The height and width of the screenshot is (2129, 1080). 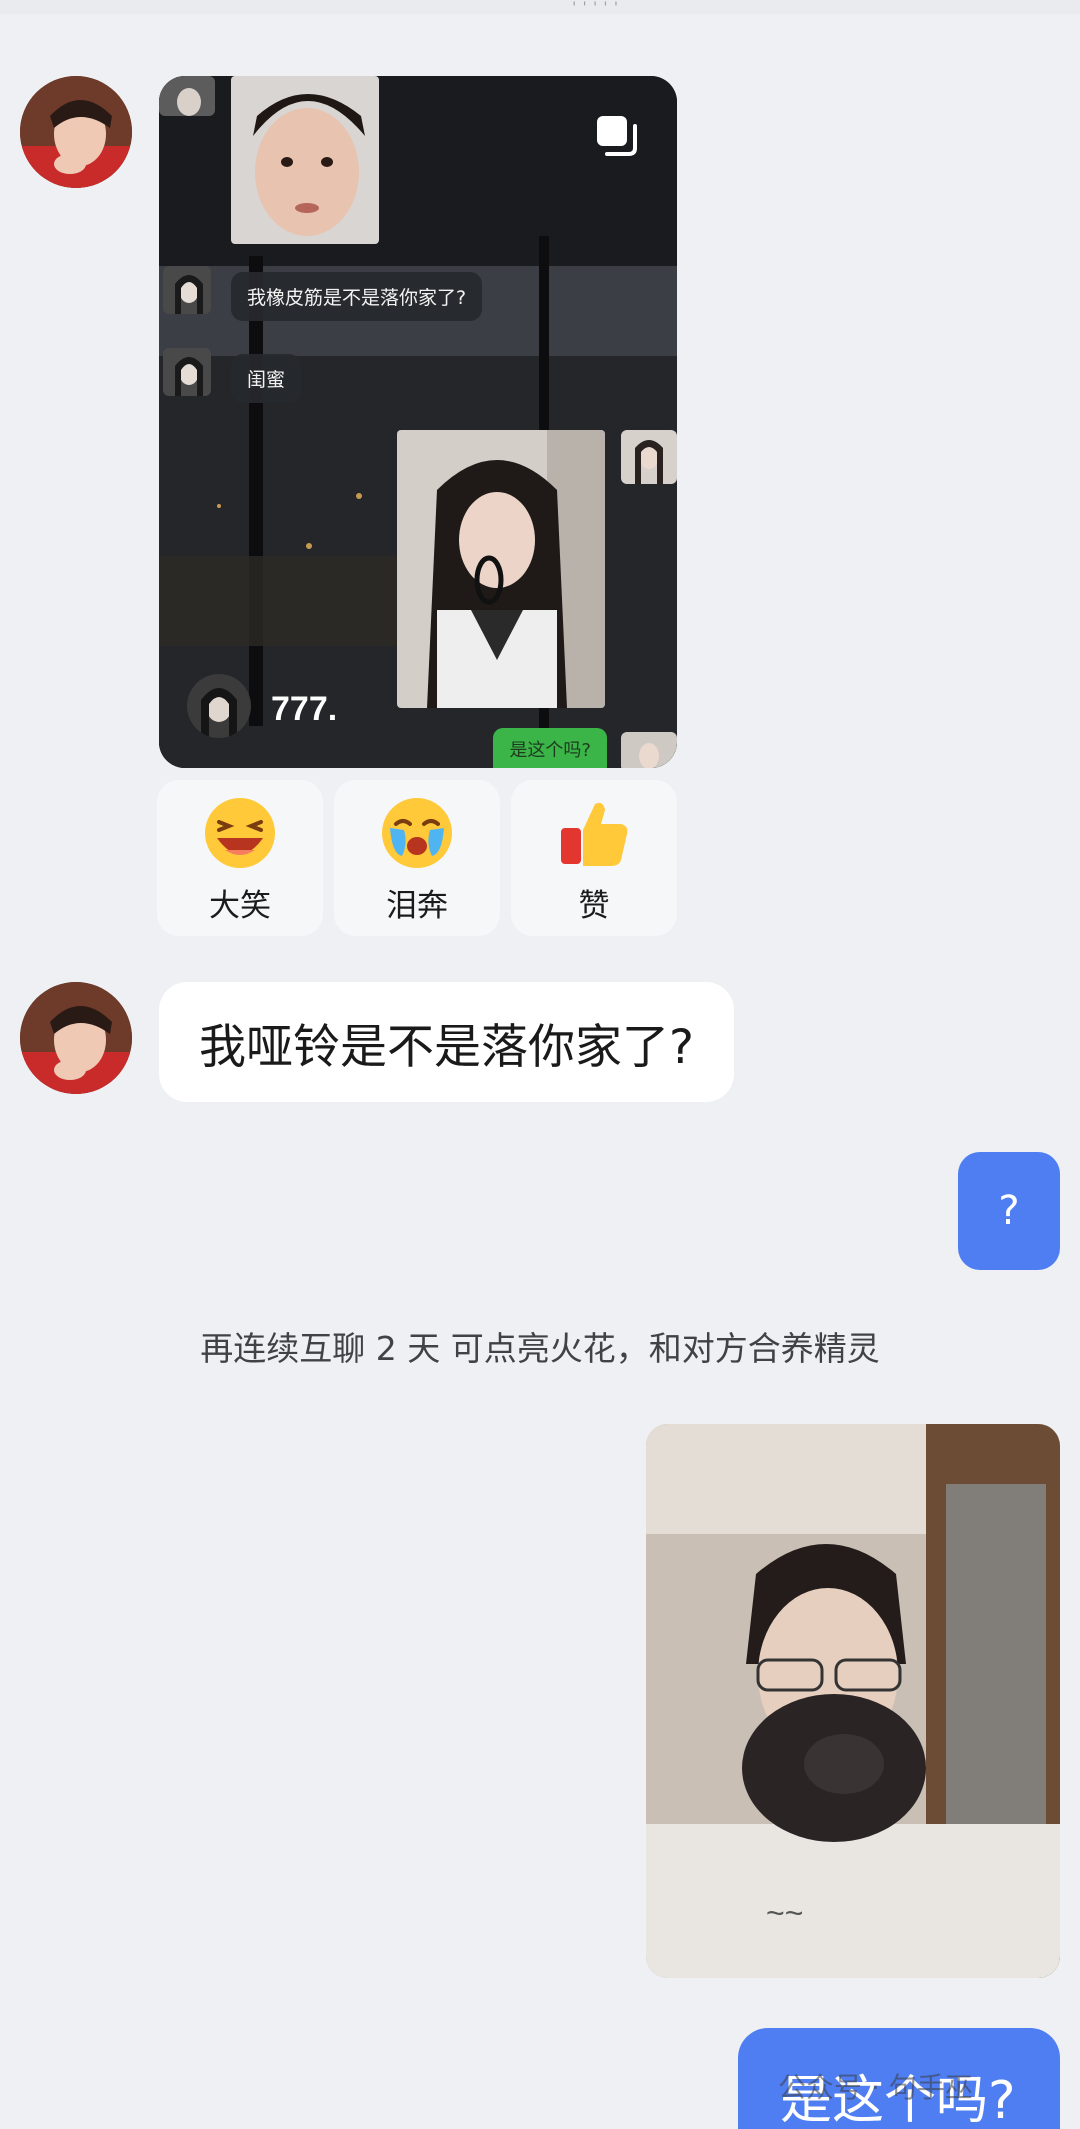 What do you see at coordinates (219, 706) in the screenshot?
I see `mini-avatar-caption` at bounding box center [219, 706].